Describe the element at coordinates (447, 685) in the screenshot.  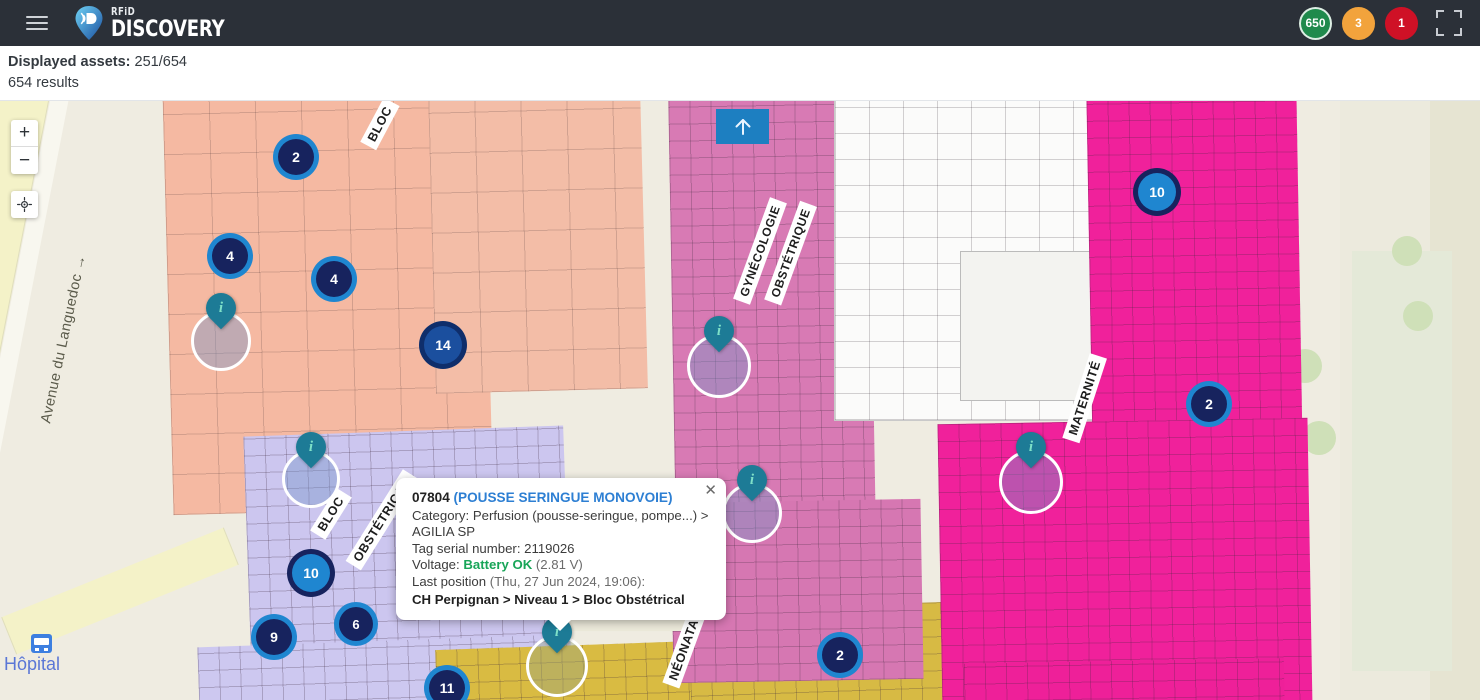
I see `cluster-marker: 11` at that location.